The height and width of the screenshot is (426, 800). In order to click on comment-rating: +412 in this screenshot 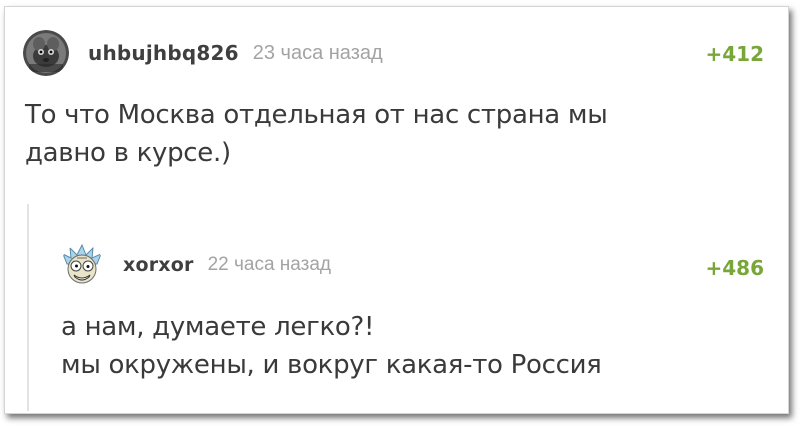, I will do `click(734, 54)`.